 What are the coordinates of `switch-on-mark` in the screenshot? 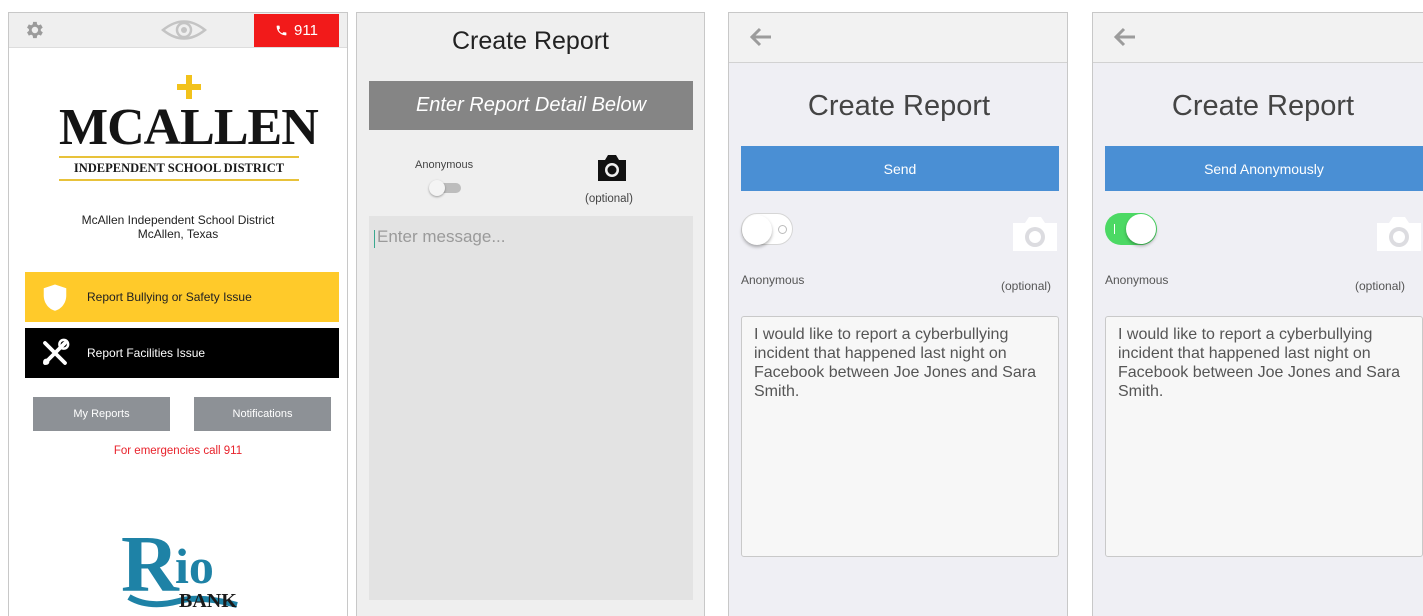 It's located at (1114, 229).